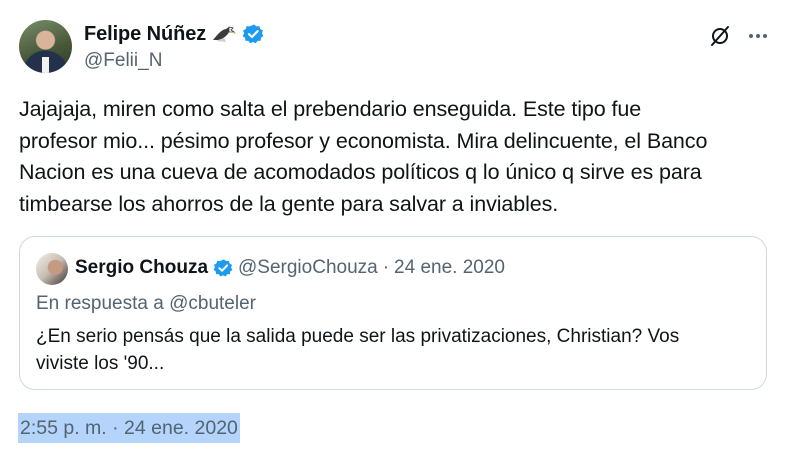  I want to click on grok-icon, so click(720, 36).